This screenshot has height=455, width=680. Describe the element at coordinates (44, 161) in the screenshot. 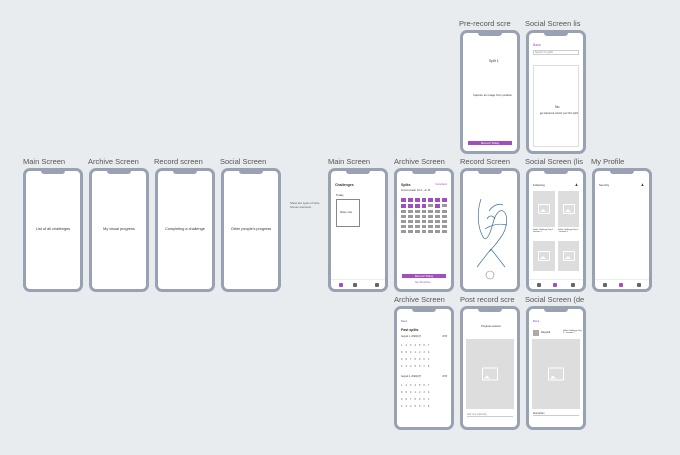

I see `label-main-1: Main Screen` at that location.